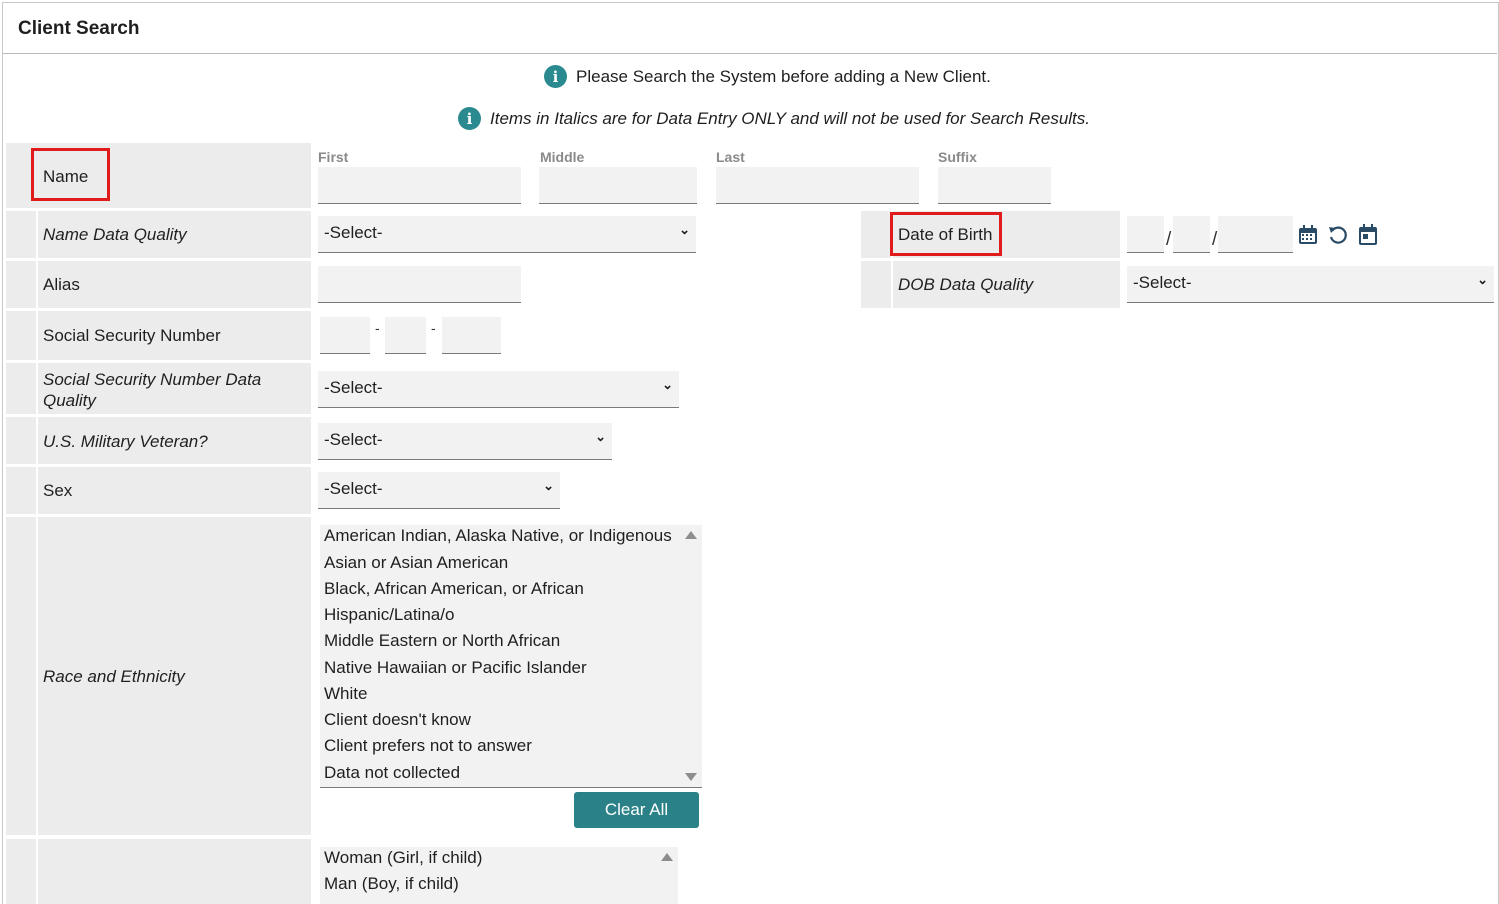 Image resolution: width=1499 pixels, height=904 pixels. What do you see at coordinates (465, 441) in the screenshot?
I see `veteran-select: -Select- ⌄` at bounding box center [465, 441].